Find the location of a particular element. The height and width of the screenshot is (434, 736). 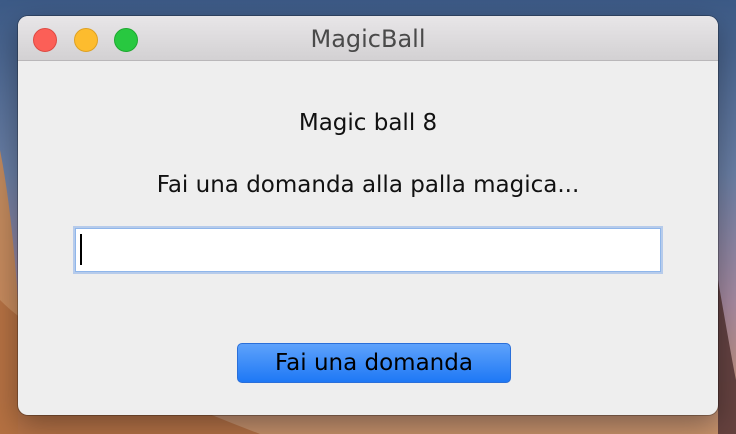

question-input is located at coordinates (368, 250).